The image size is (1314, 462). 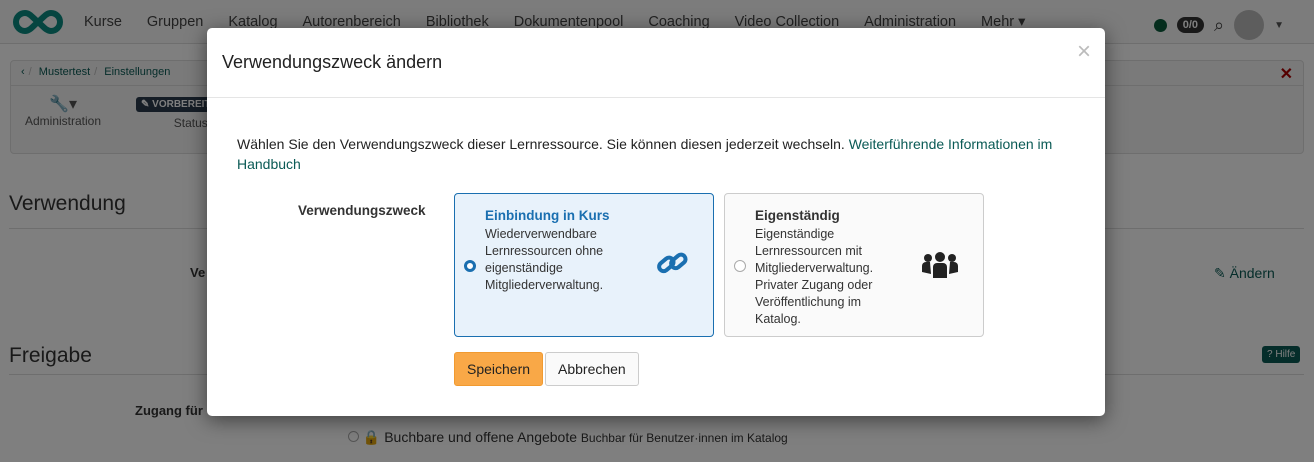 What do you see at coordinates (362, 210) in the screenshot?
I see `purpose-label: Verwendungszweck` at bounding box center [362, 210].